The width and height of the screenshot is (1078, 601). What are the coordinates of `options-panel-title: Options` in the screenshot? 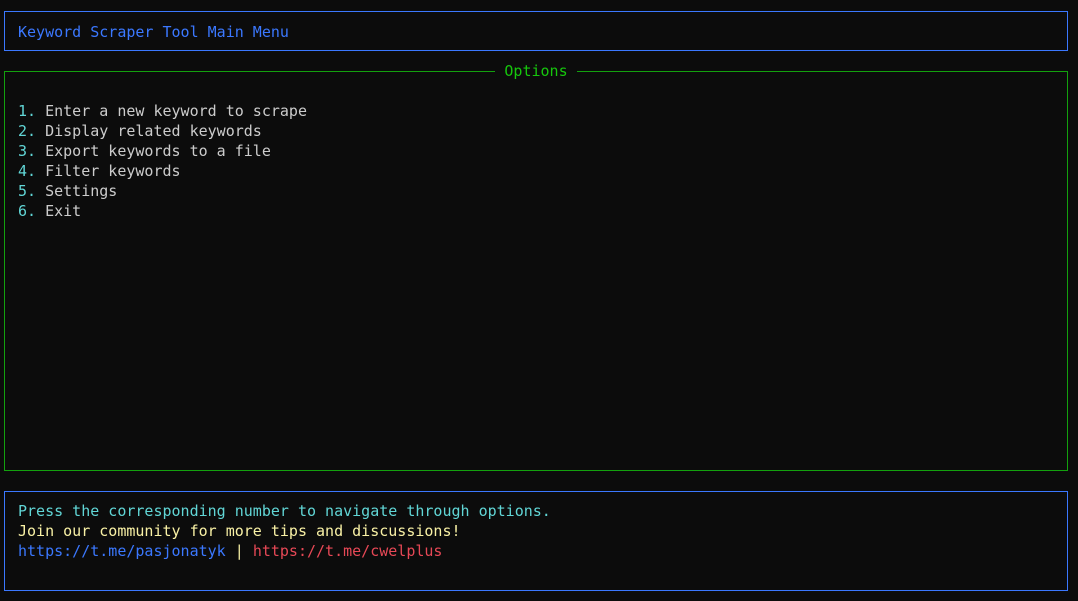 It's located at (536, 71).